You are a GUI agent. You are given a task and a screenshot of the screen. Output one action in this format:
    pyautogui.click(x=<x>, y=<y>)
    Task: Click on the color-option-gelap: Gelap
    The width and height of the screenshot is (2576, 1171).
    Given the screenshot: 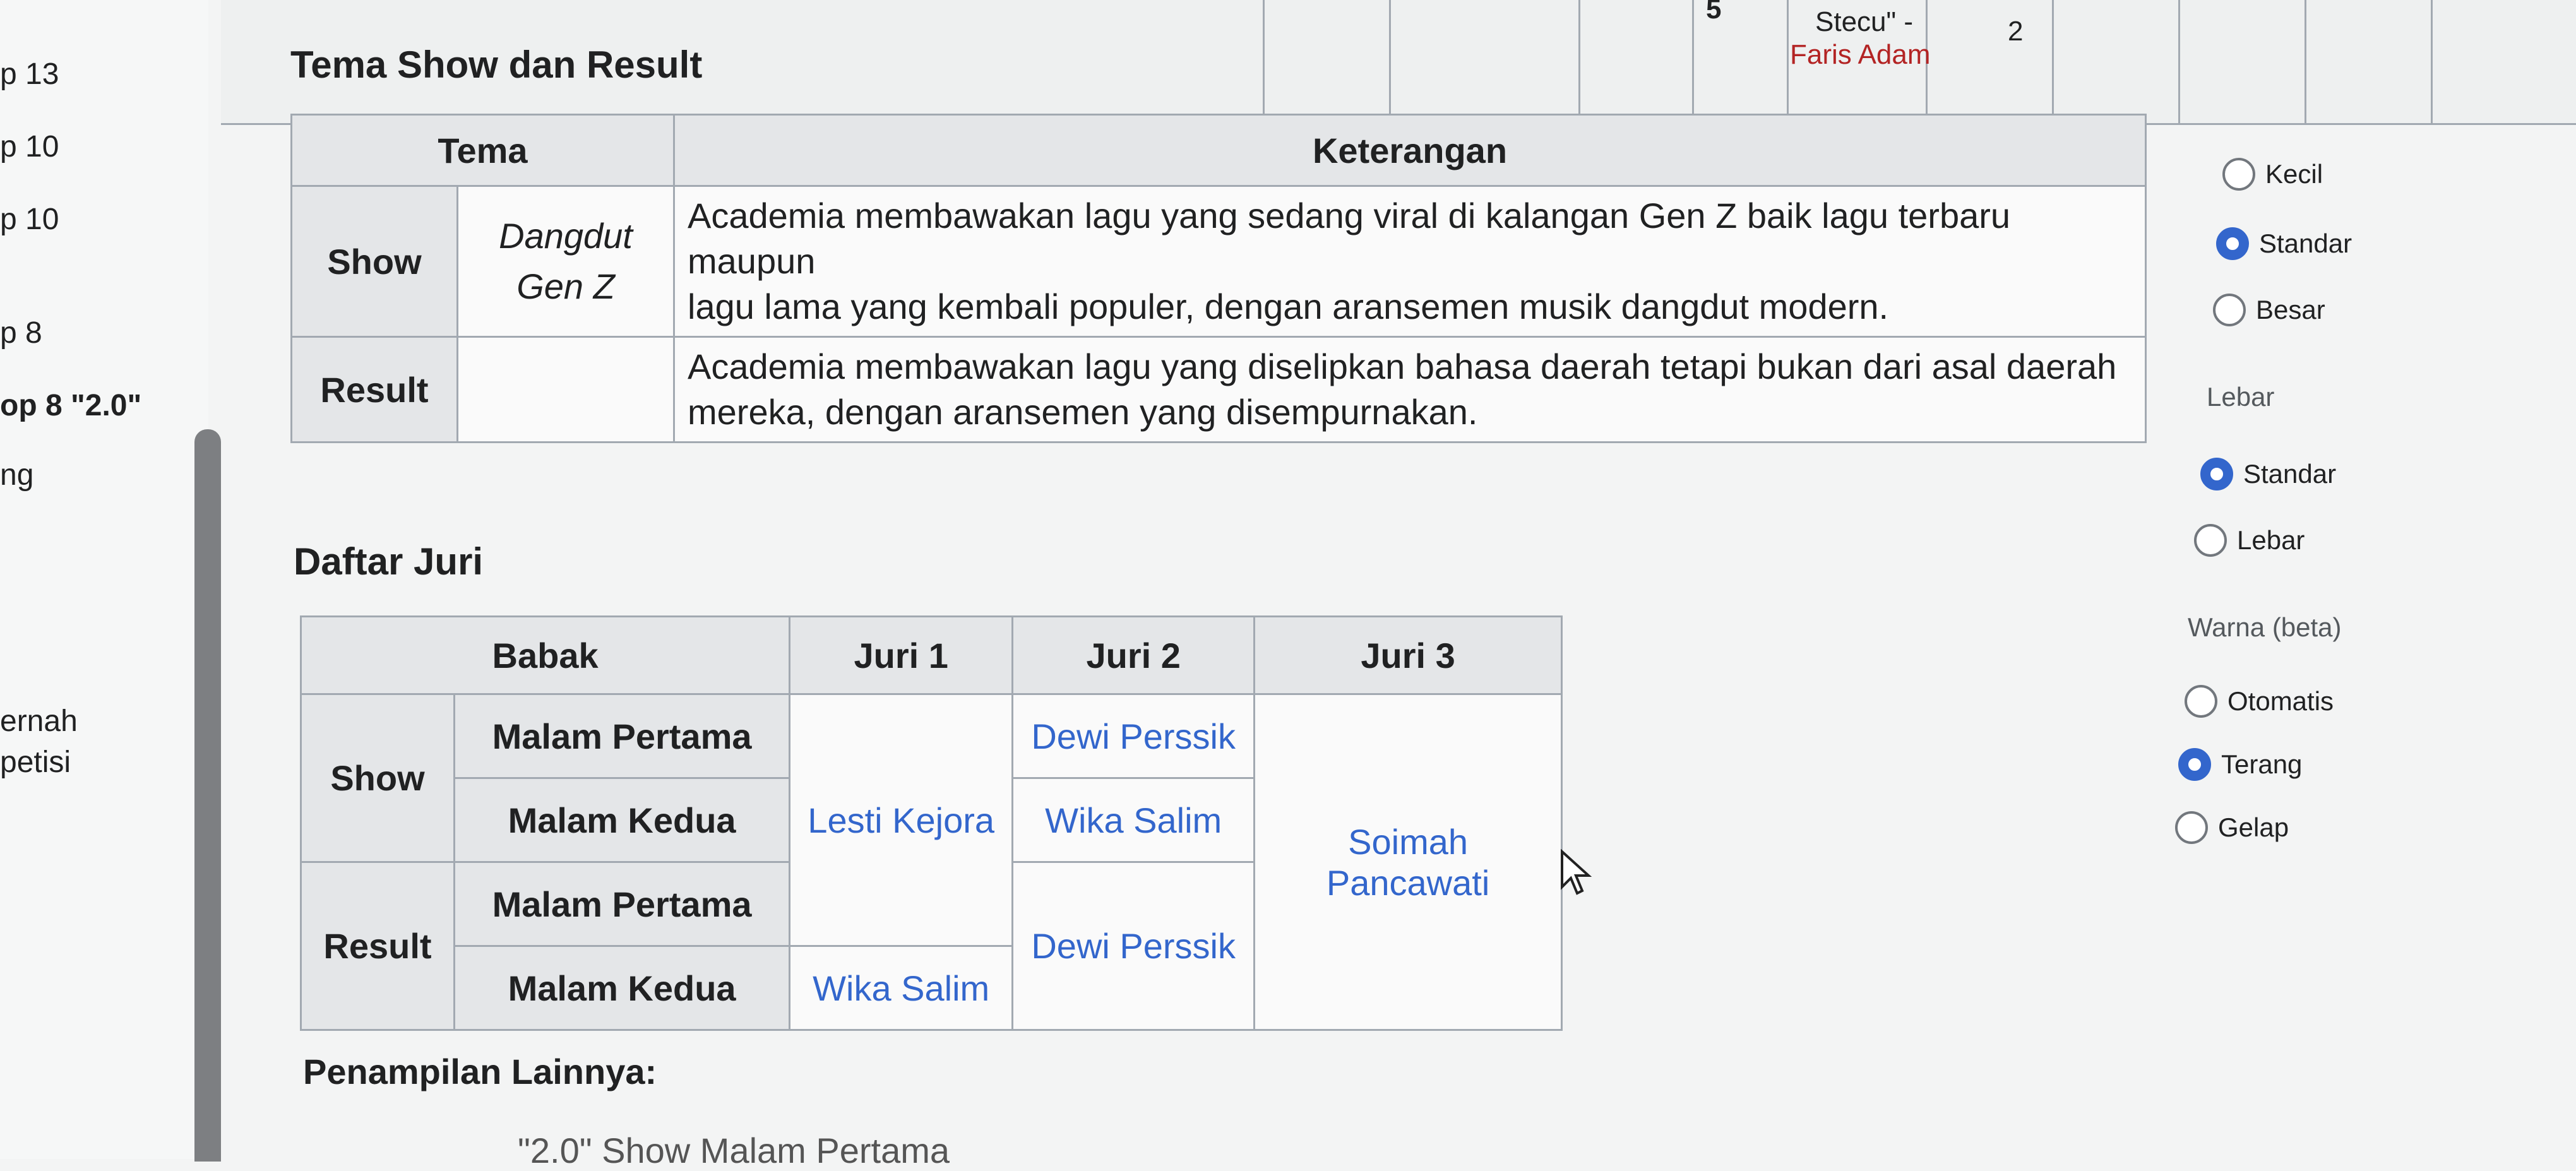 What is the action you would take?
    pyautogui.click(x=2232, y=828)
    